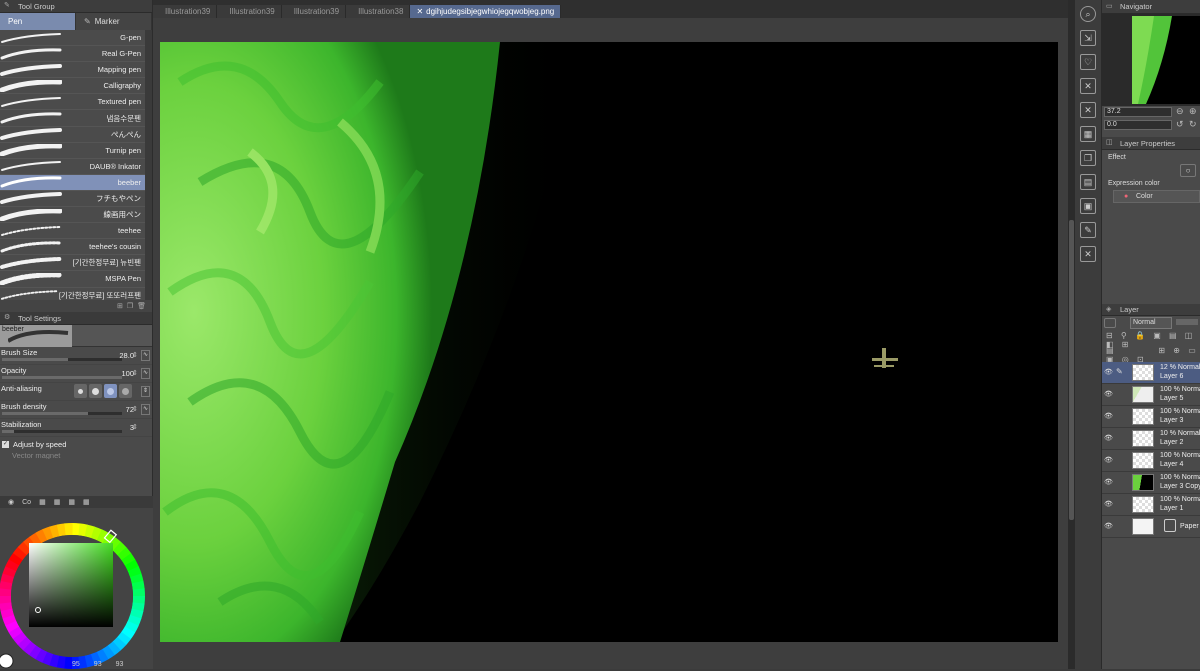  I want to click on layer-row: 👁 ✎ 12 % Normal Layer 6, so click(1151, 373).